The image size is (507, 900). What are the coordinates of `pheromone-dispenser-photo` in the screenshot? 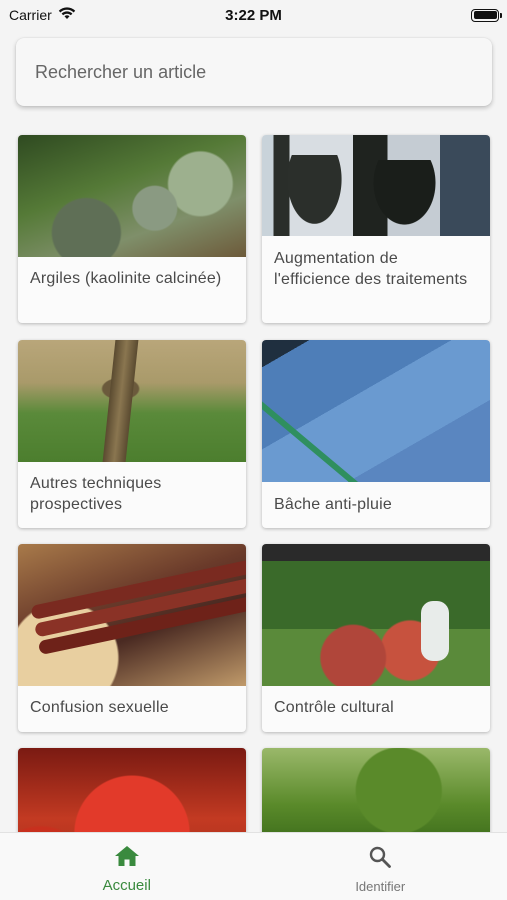 It's located at (132, 615).